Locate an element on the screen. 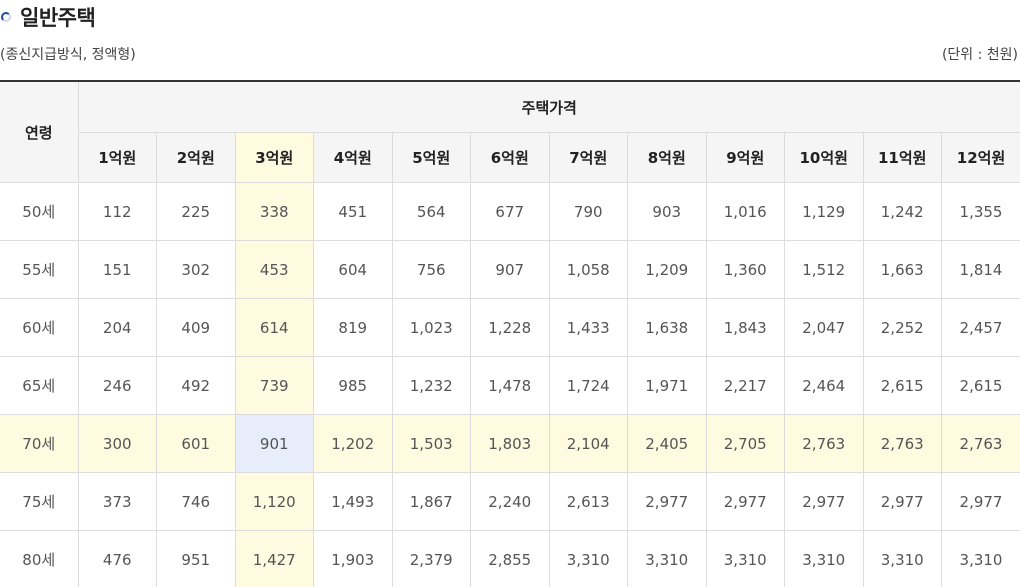 Image resolution: width=1020 pixels, height=587 pixels. value-cell: 476 is located at coordinates (117, 558).